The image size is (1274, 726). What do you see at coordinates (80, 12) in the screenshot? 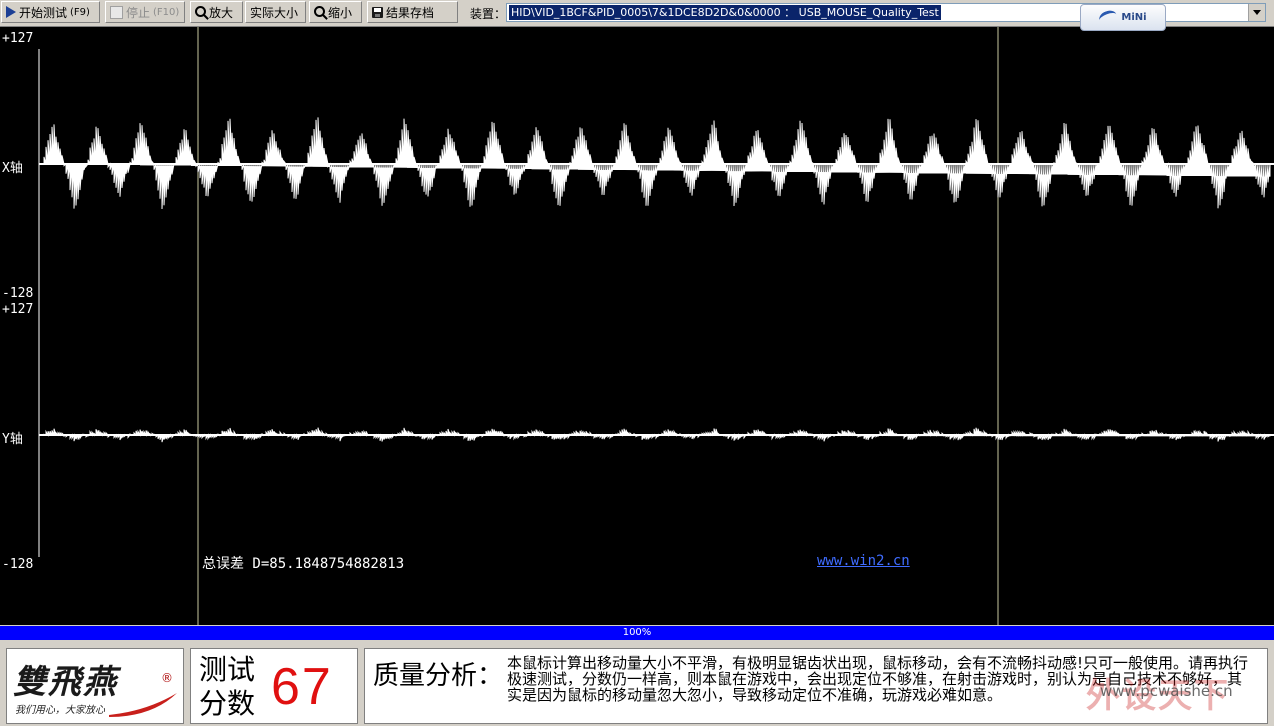
I see `start-test-shortcut: (F9)` at bounding box center [80, 12].